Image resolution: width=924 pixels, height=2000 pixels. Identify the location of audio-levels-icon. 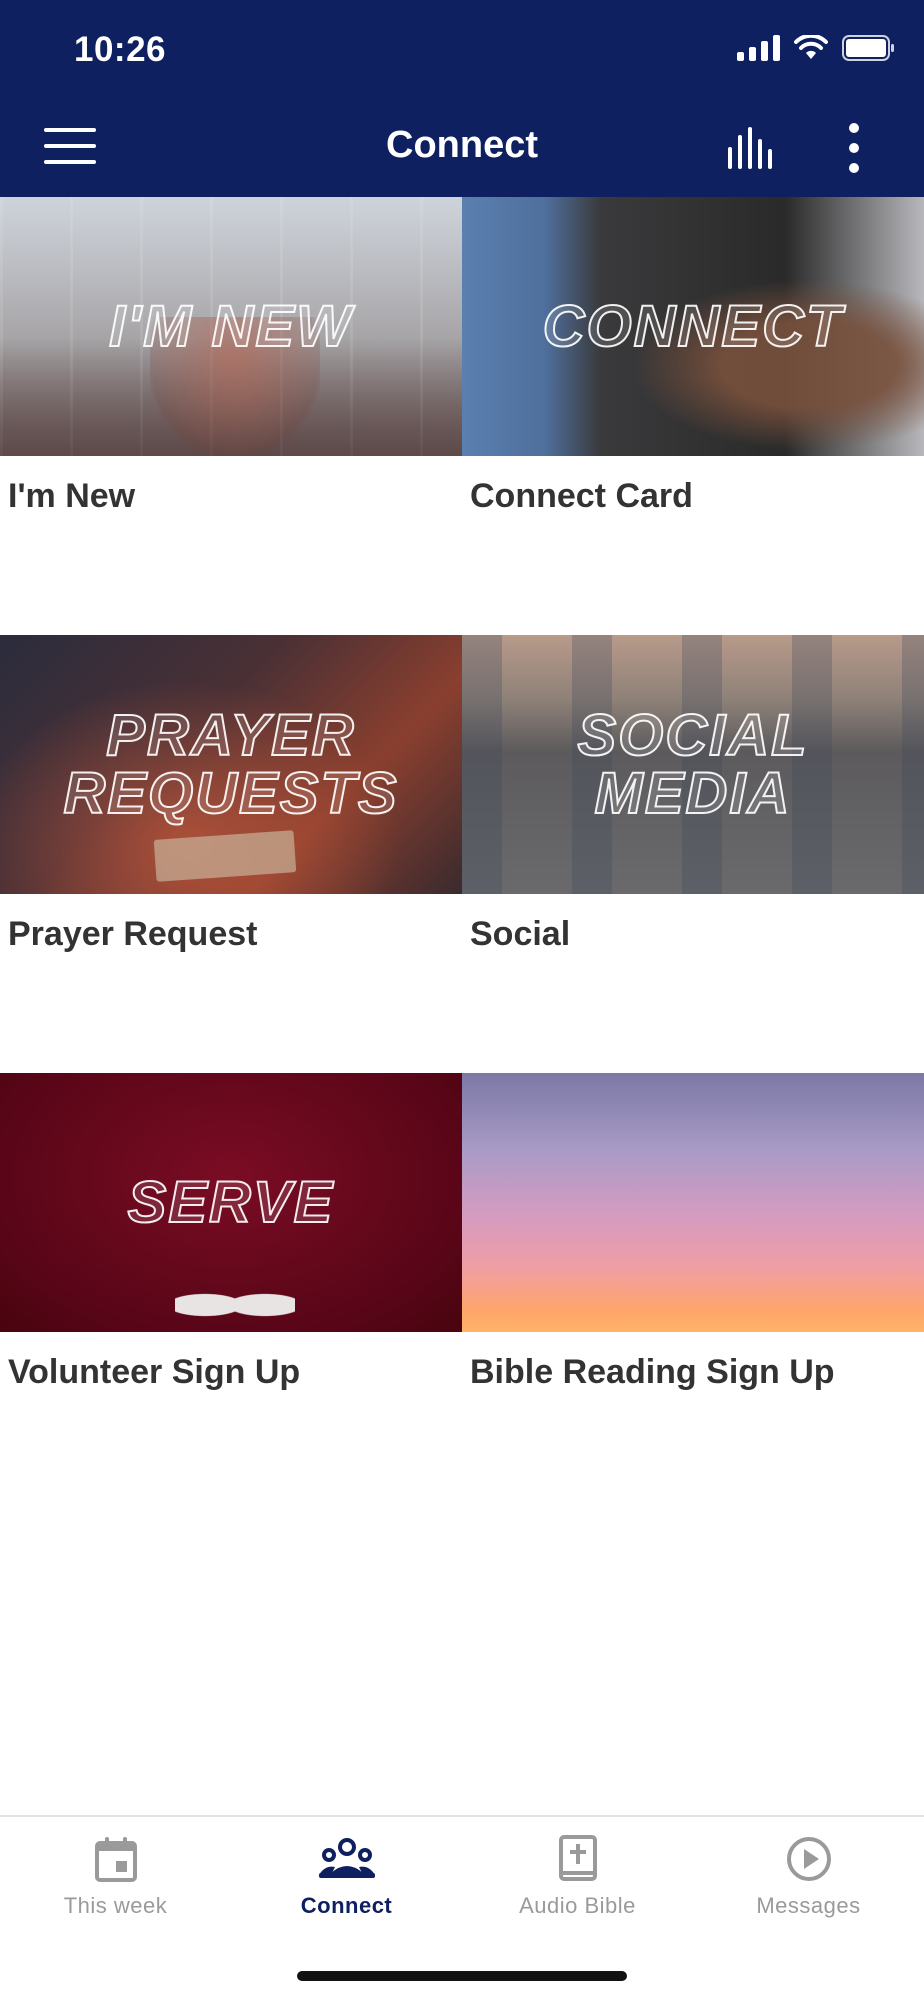
(753, 148).